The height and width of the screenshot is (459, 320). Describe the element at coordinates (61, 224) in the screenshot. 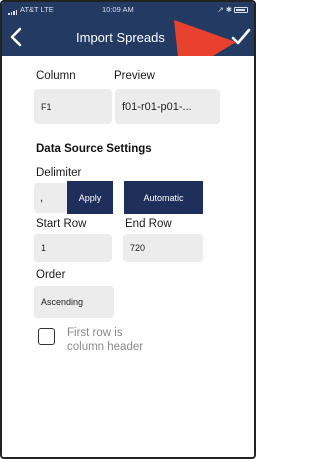

I see `start-row-label: Start Row` at that location.